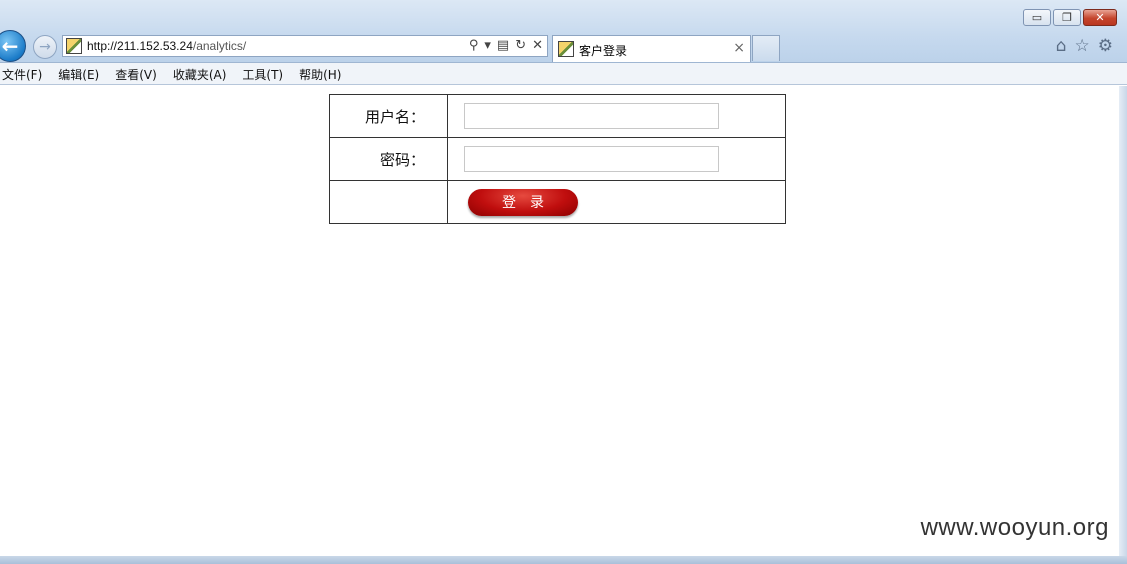  Describe the element at coordinates (591, 116) in the screenshot. I see `username-input` at that location.